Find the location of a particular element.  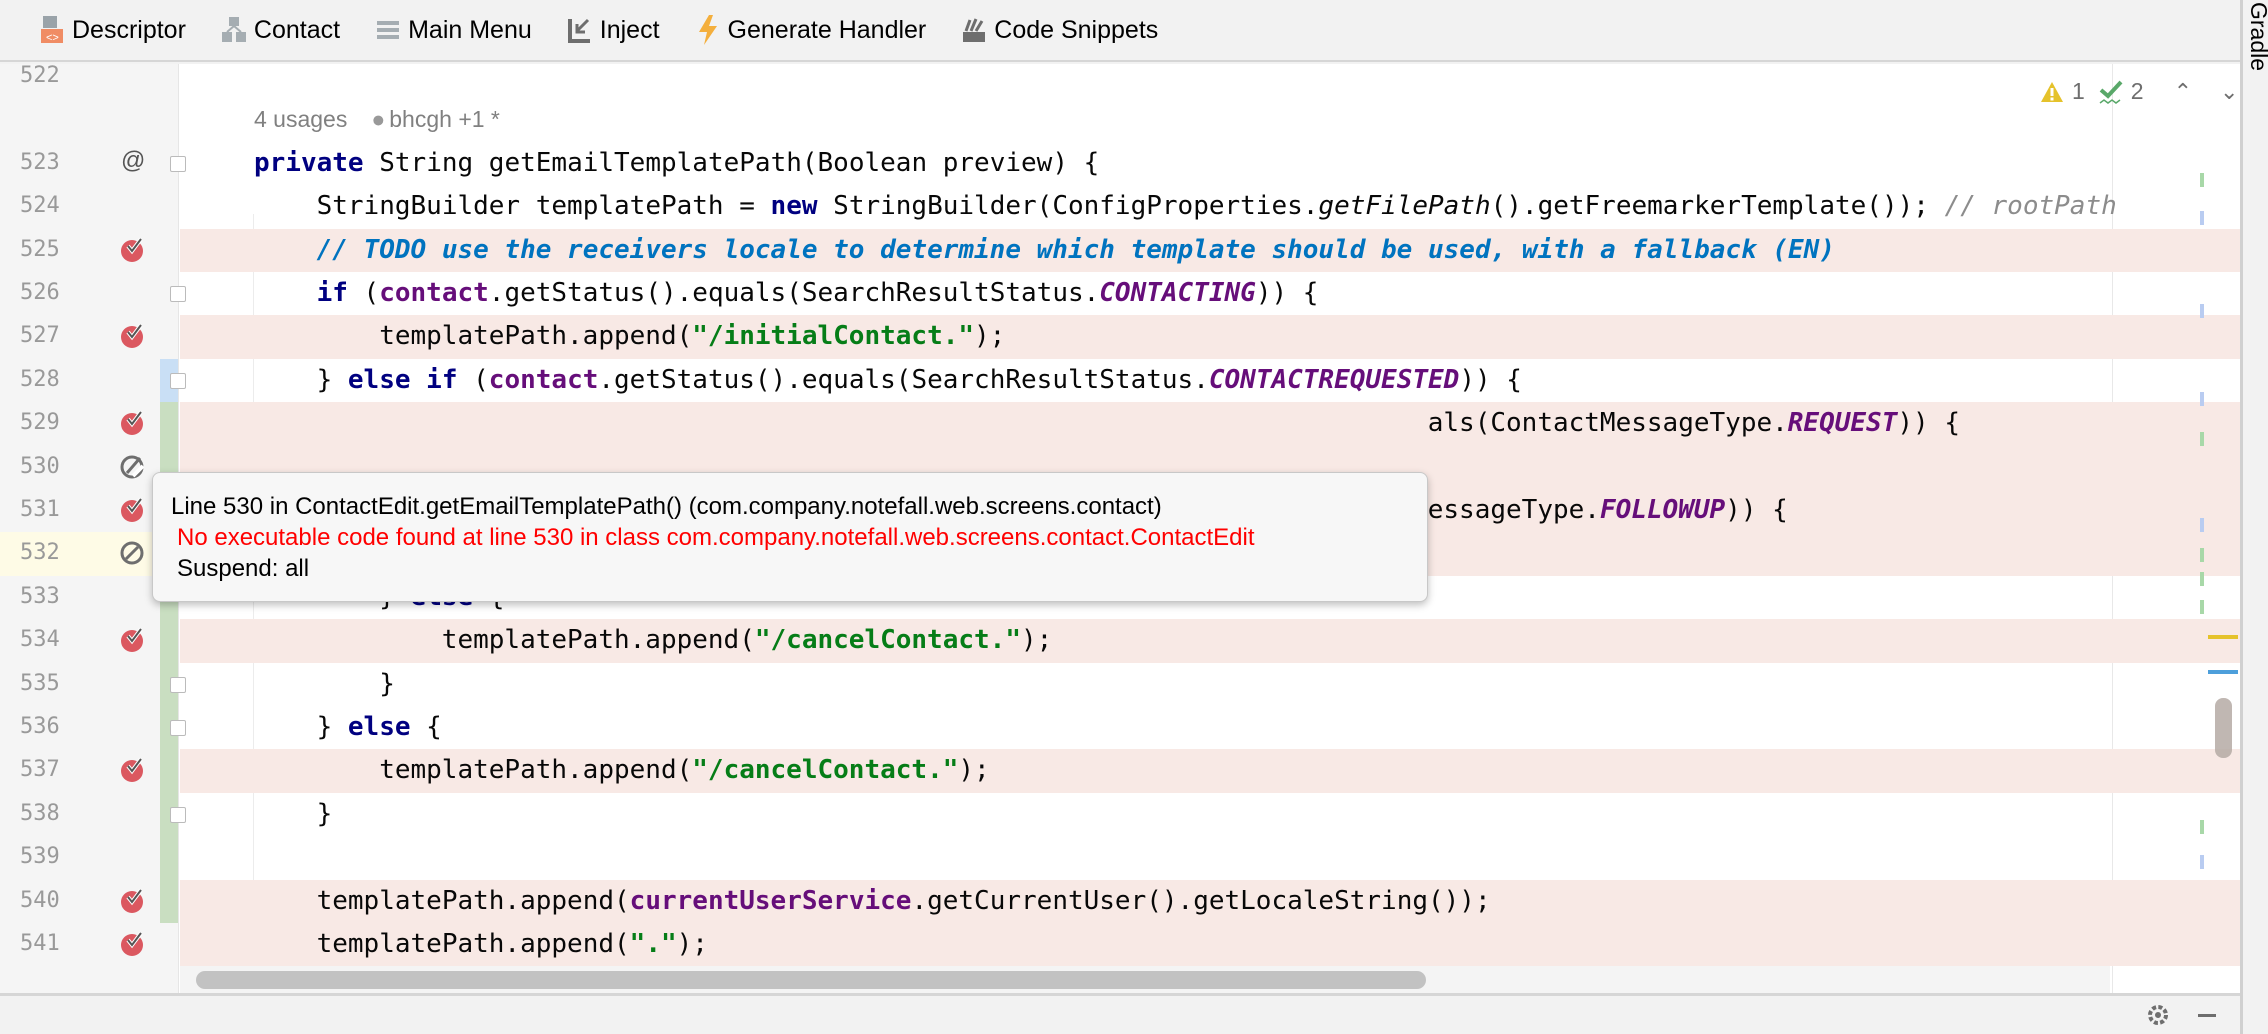

gutter-cell: 534 is located at coordinates (89, 640).